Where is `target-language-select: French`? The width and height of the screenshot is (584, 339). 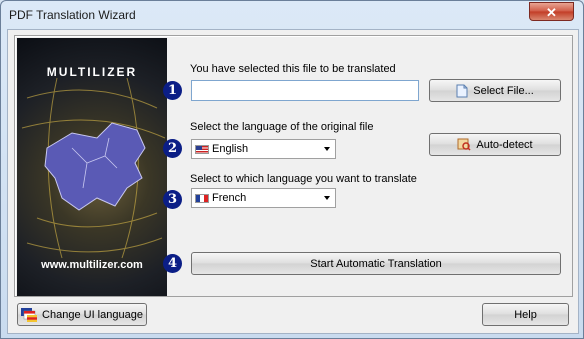
target-language-select: French is located at coordinates (263, 198).